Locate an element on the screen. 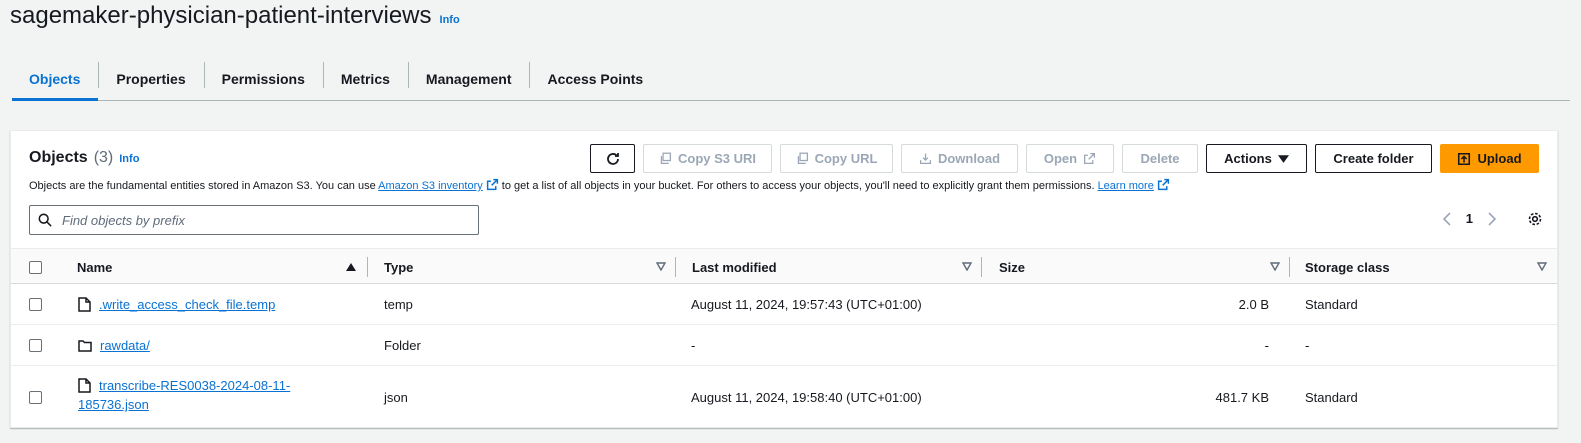 The image size is (1581, 443). objects-info-link: Info is located at coordinates (129, 159).